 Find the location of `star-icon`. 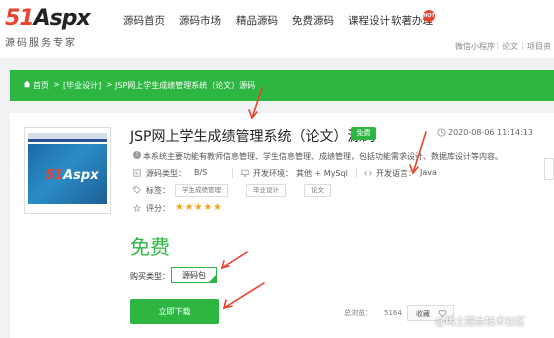

star-icon is located at coordinates (137, 208).